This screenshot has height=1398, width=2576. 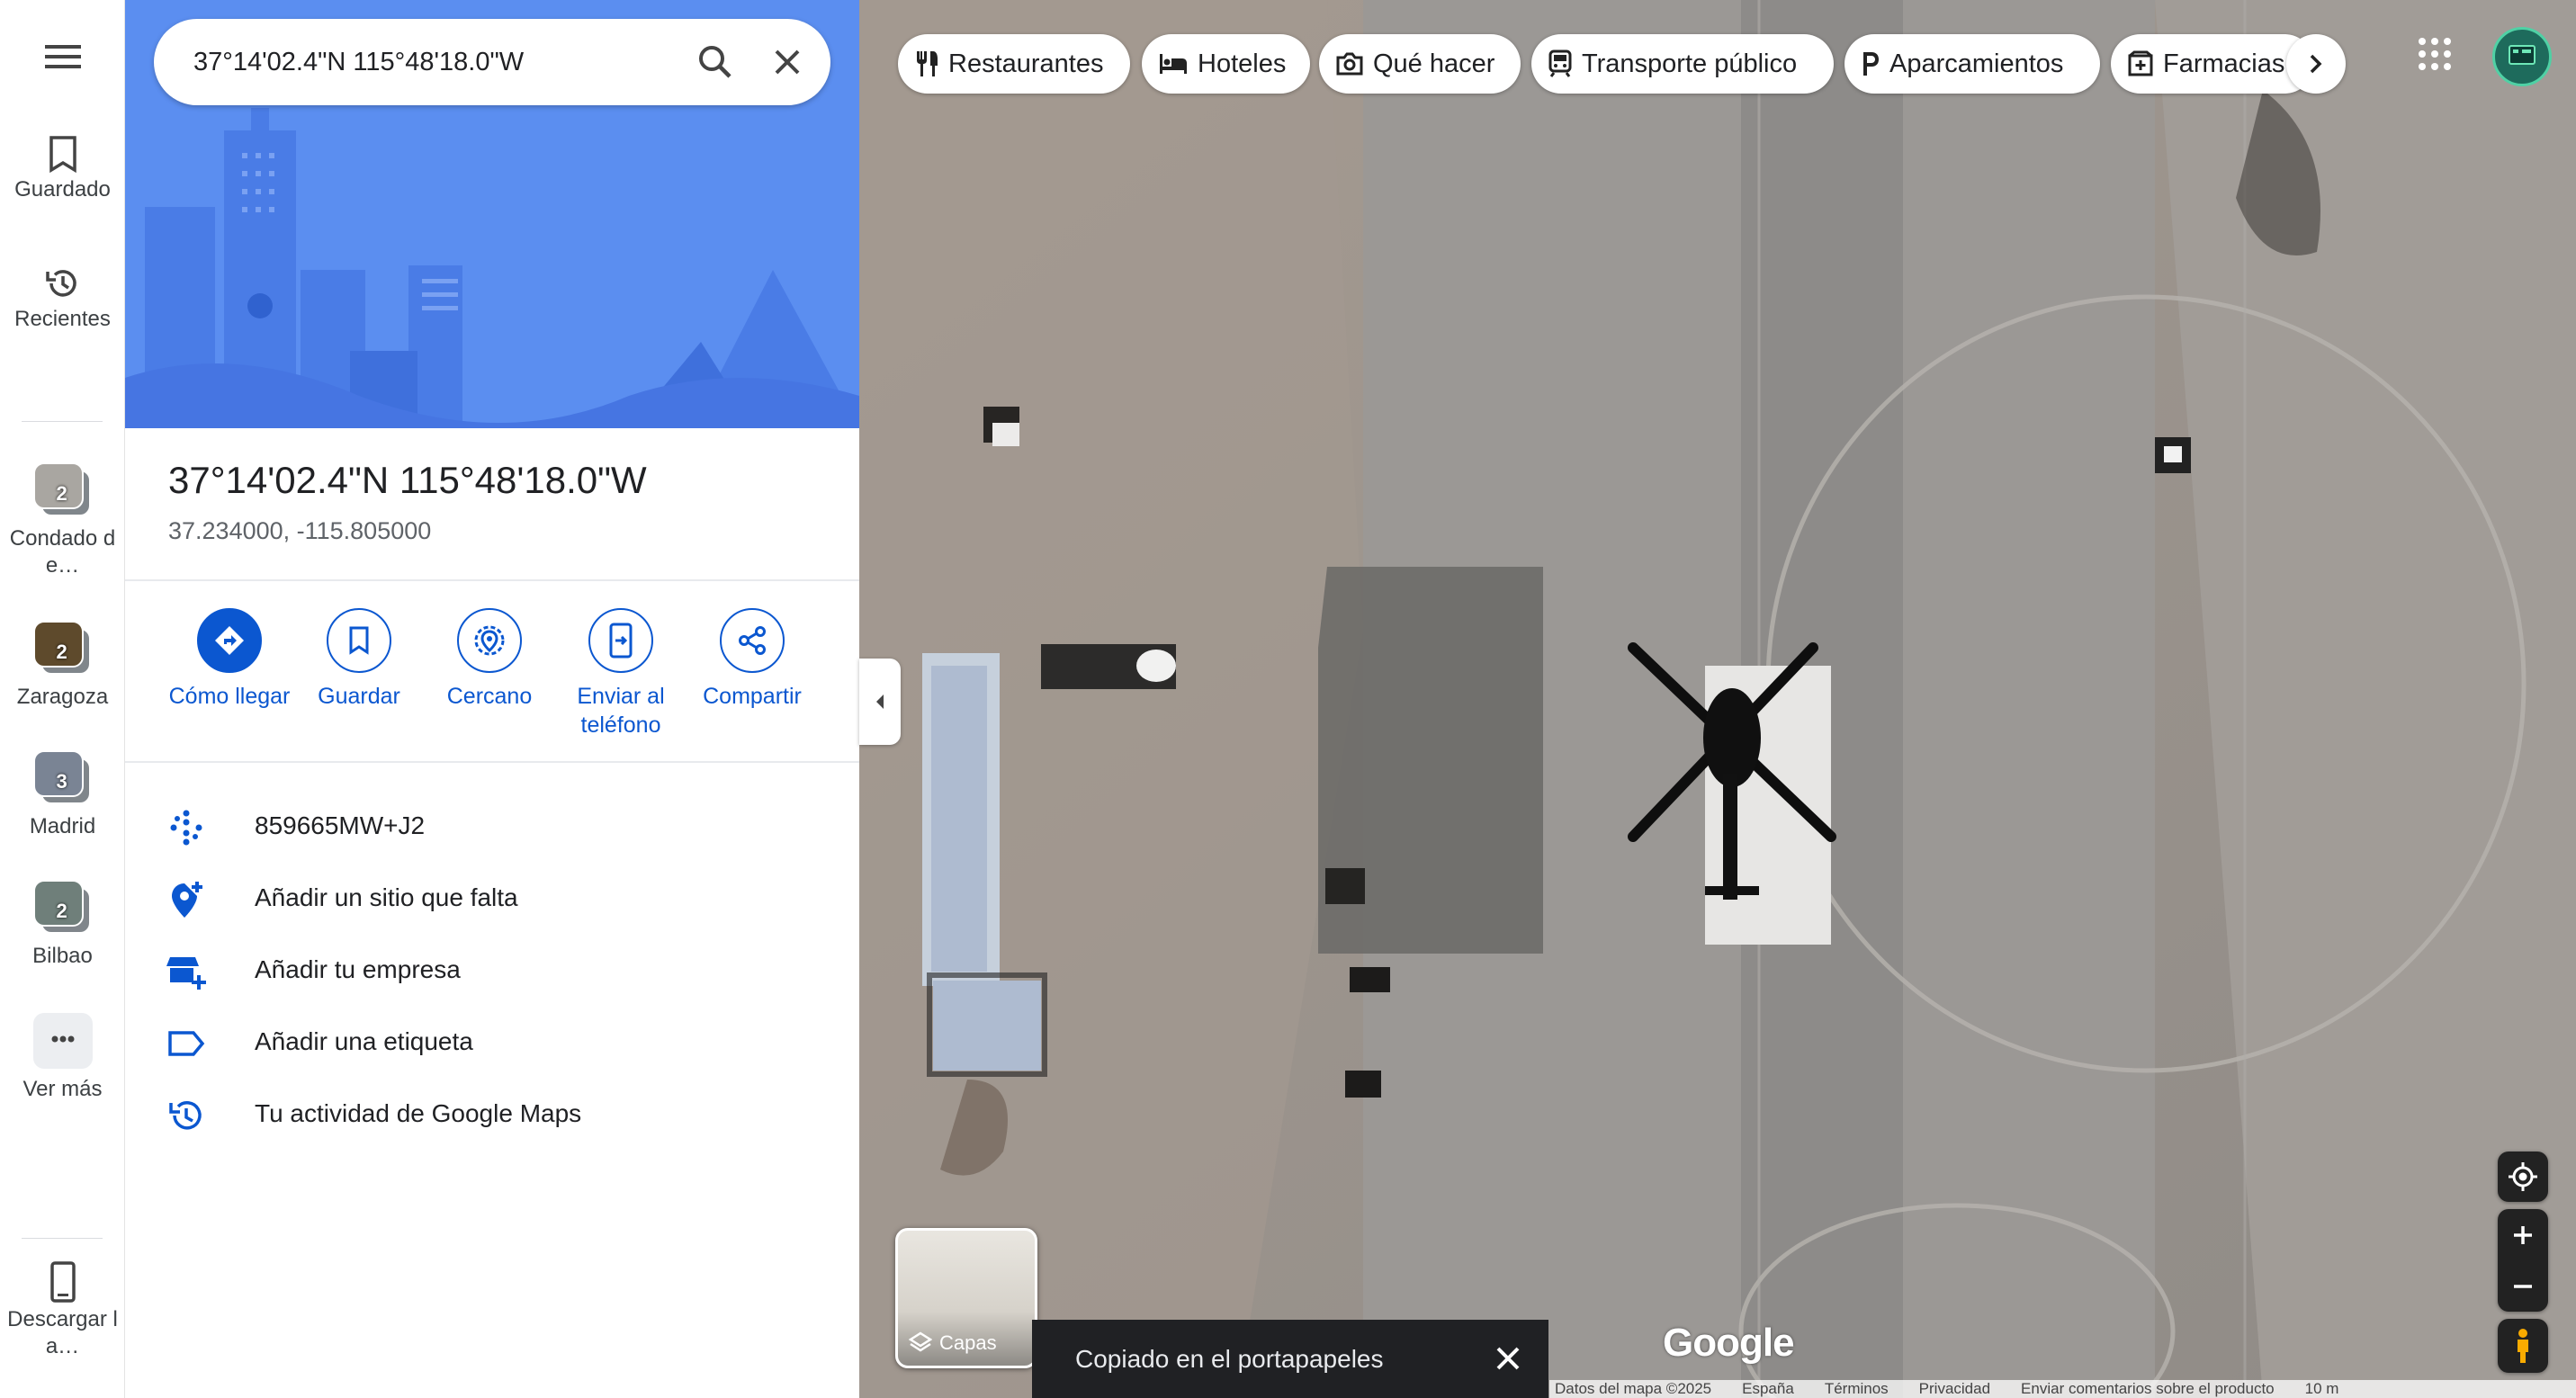 I want to click on directions-button: Cómo llegar, so click(x=230, y=659).